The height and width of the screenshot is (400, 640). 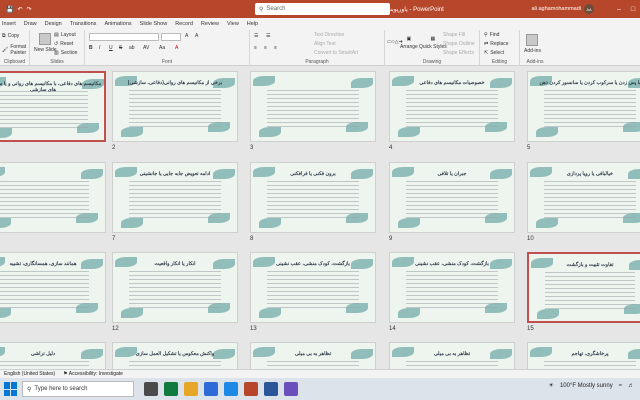 What do you see at coordinates (271, 389) in the screenshot?
I see `word-icon` at bounding box center [271, 389].